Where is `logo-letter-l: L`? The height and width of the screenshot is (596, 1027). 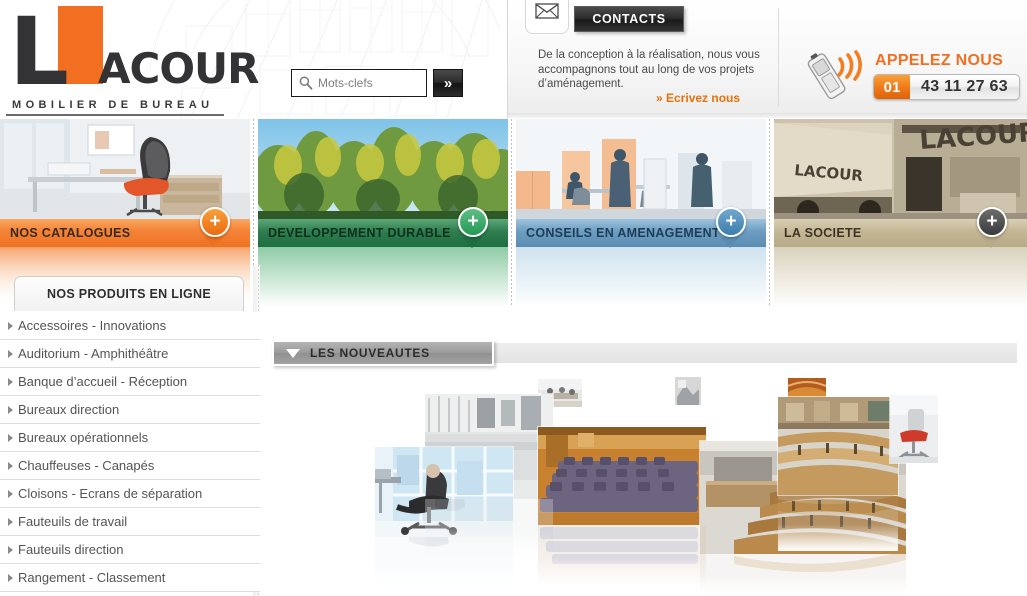
logo-letter-l: L is located at coordinates (39, 53).